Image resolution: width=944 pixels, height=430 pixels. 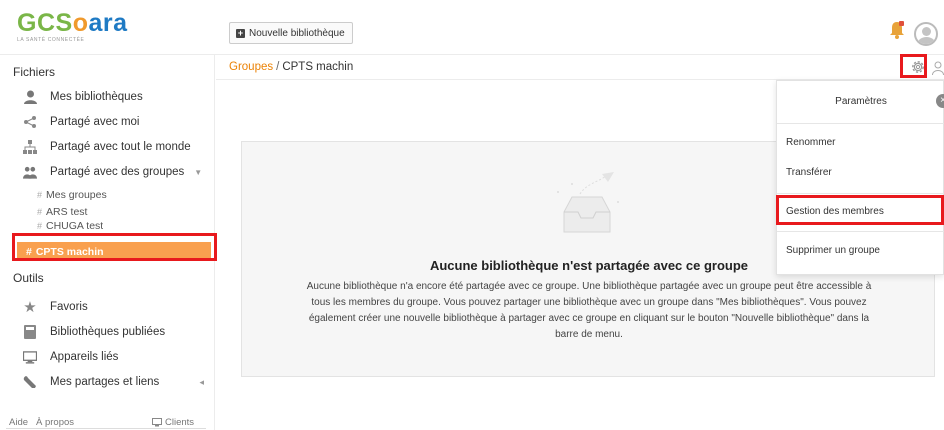 I want to click on sidebar-item-label: Favoris, so click(x=69, y=307).